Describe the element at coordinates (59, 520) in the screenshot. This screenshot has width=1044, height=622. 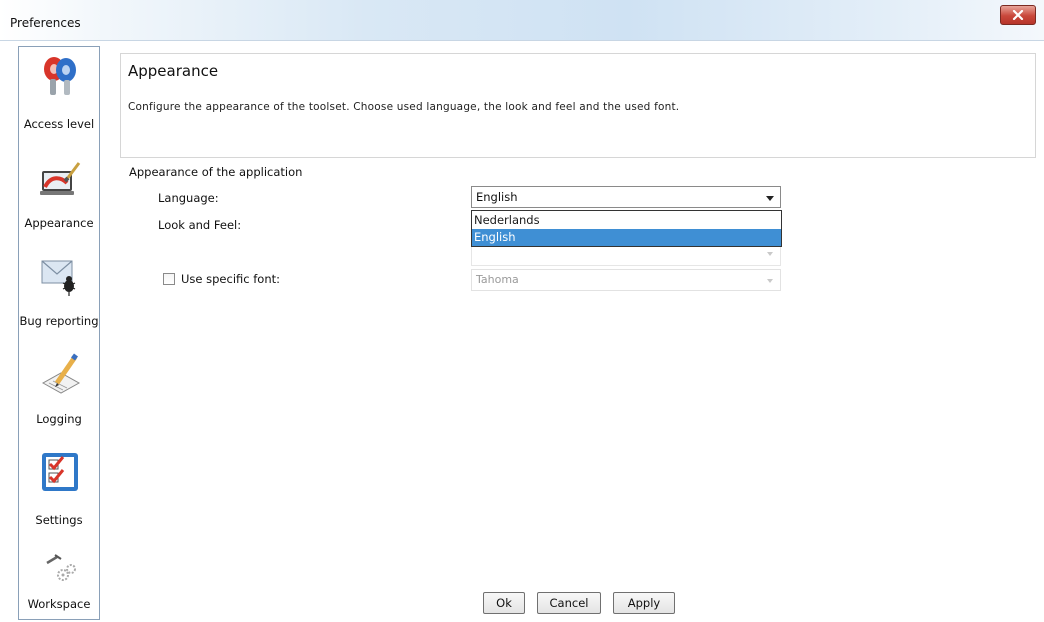
I see `sidebar-item-label: Settings` at that location.